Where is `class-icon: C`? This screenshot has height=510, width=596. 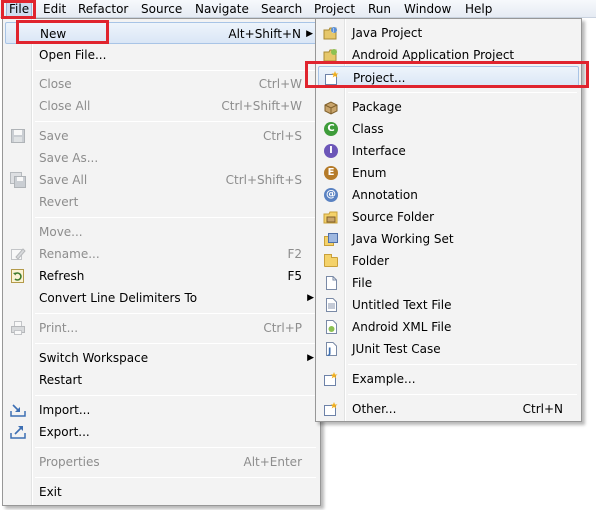 class-icon: C is located at coordinates (331, 129).